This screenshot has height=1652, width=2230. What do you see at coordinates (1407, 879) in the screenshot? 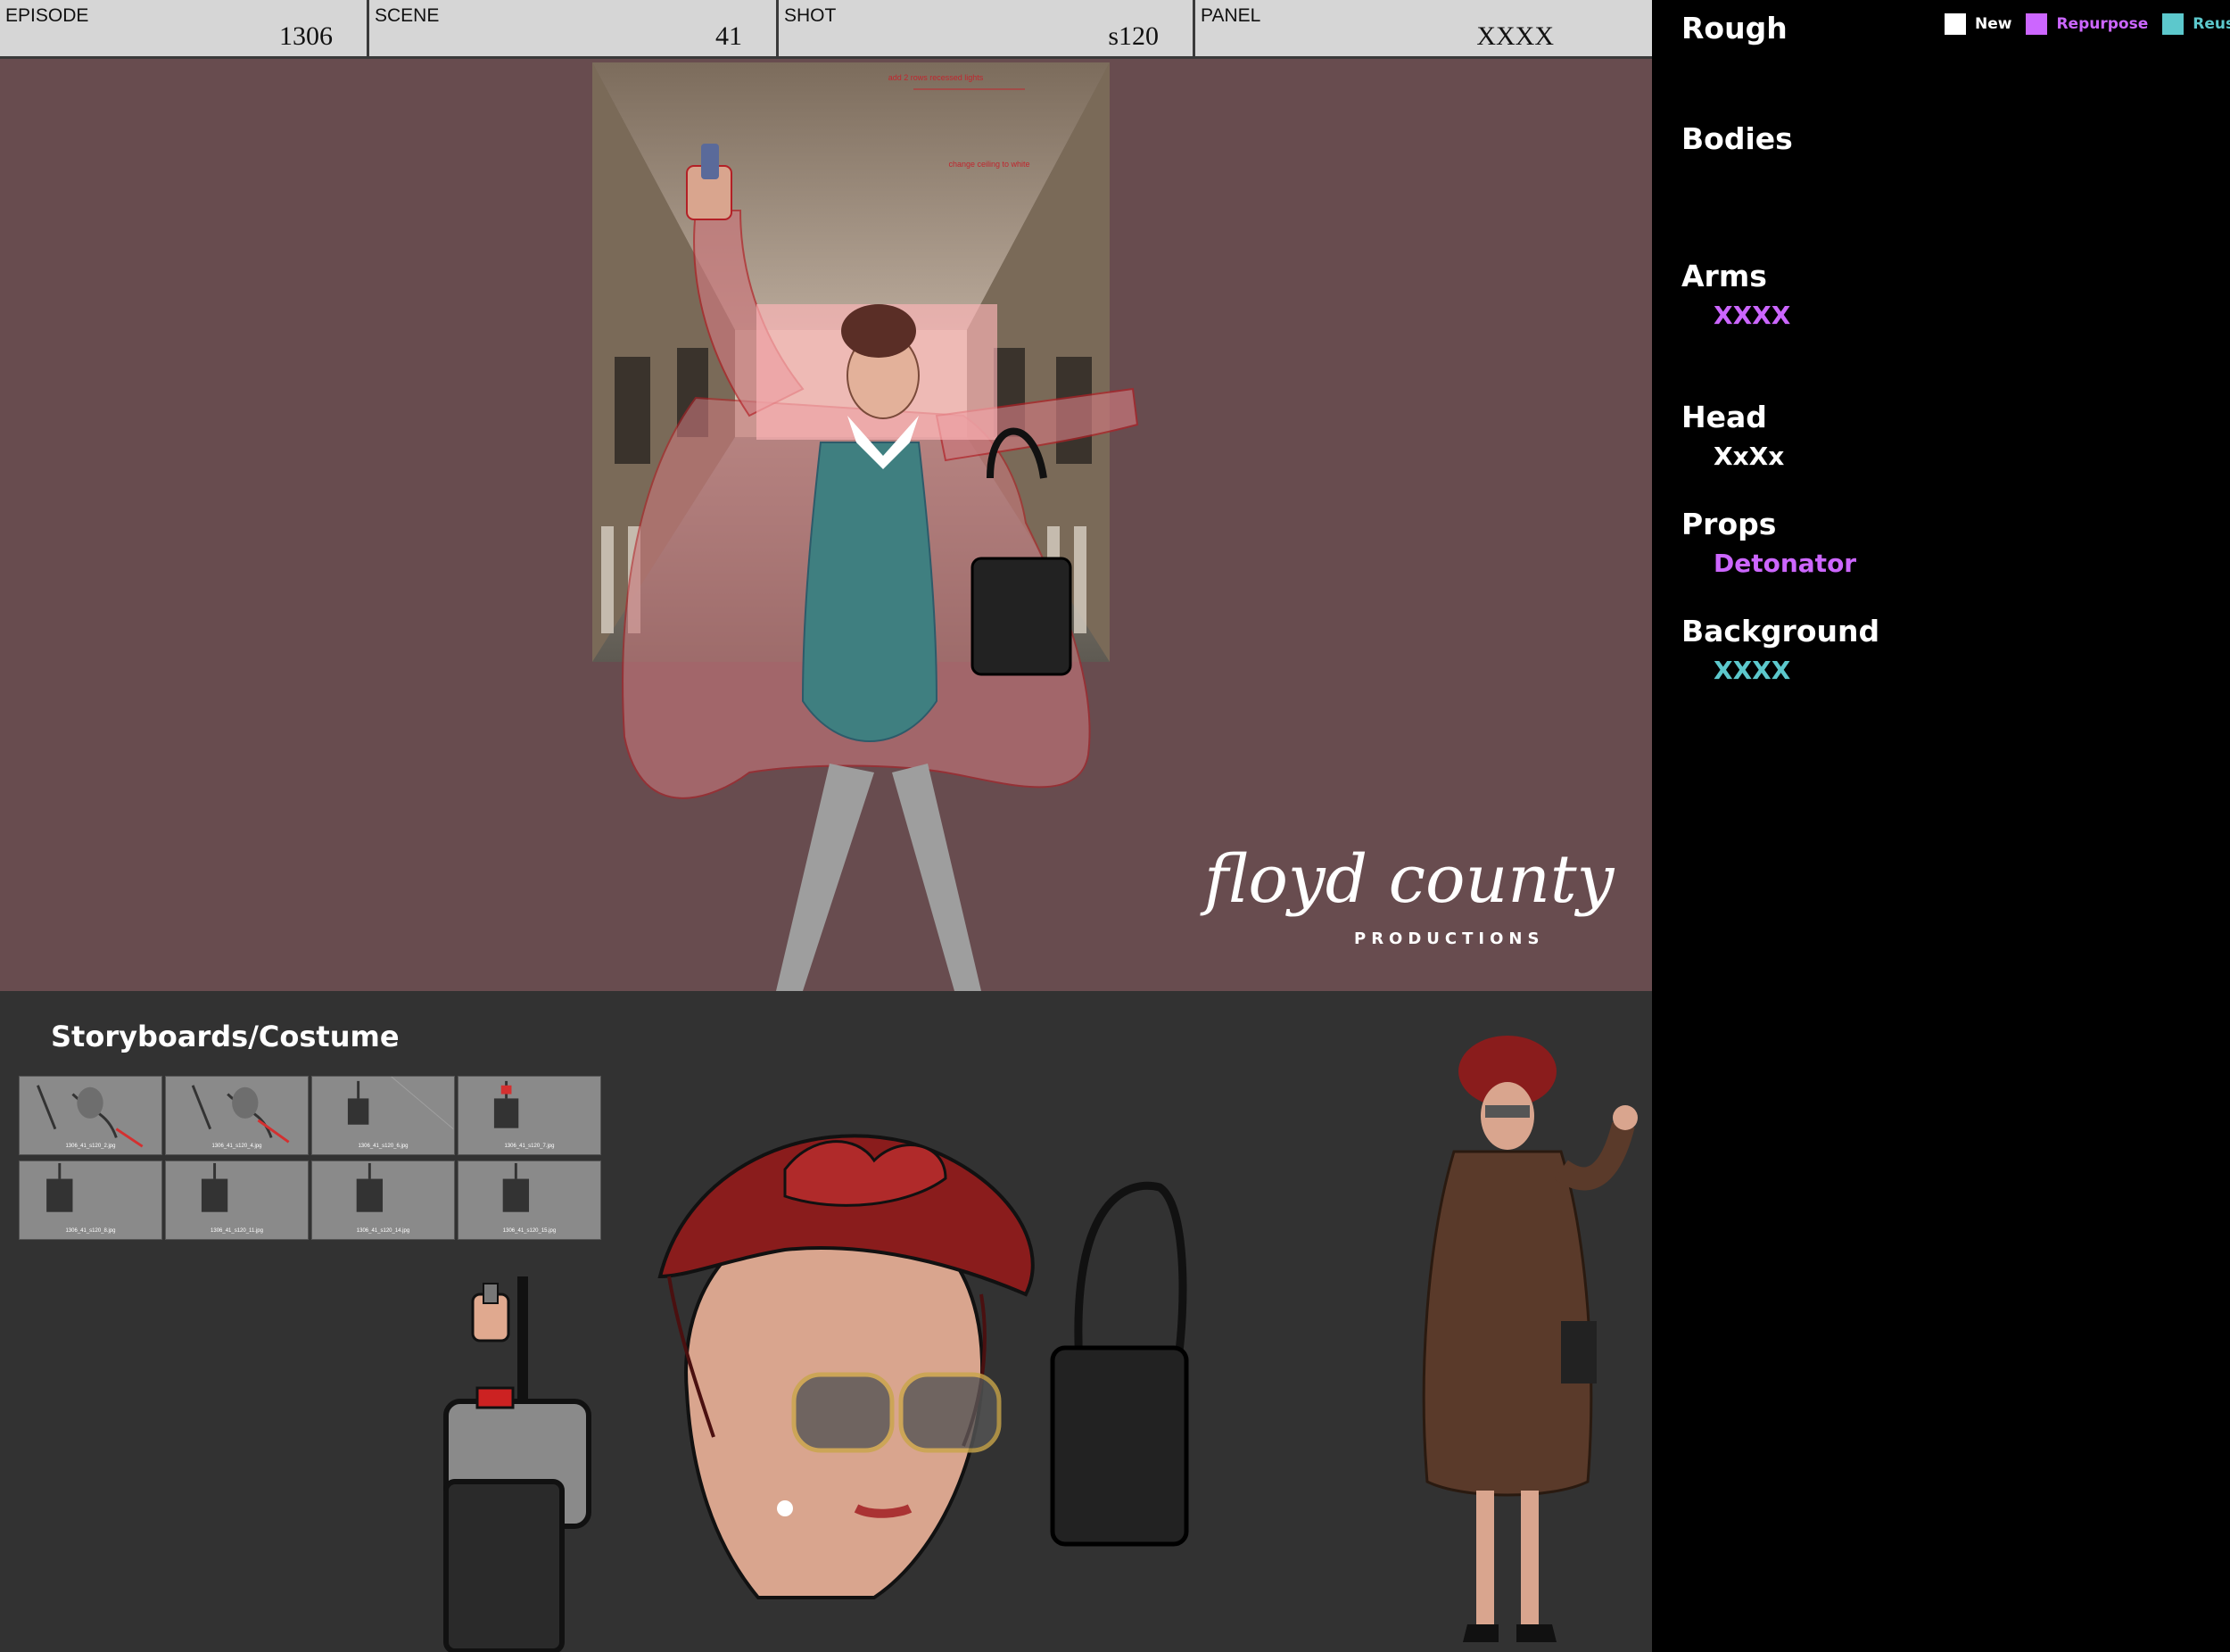
I see `svg-text: floyd county` at bounding box center [1407, 879].